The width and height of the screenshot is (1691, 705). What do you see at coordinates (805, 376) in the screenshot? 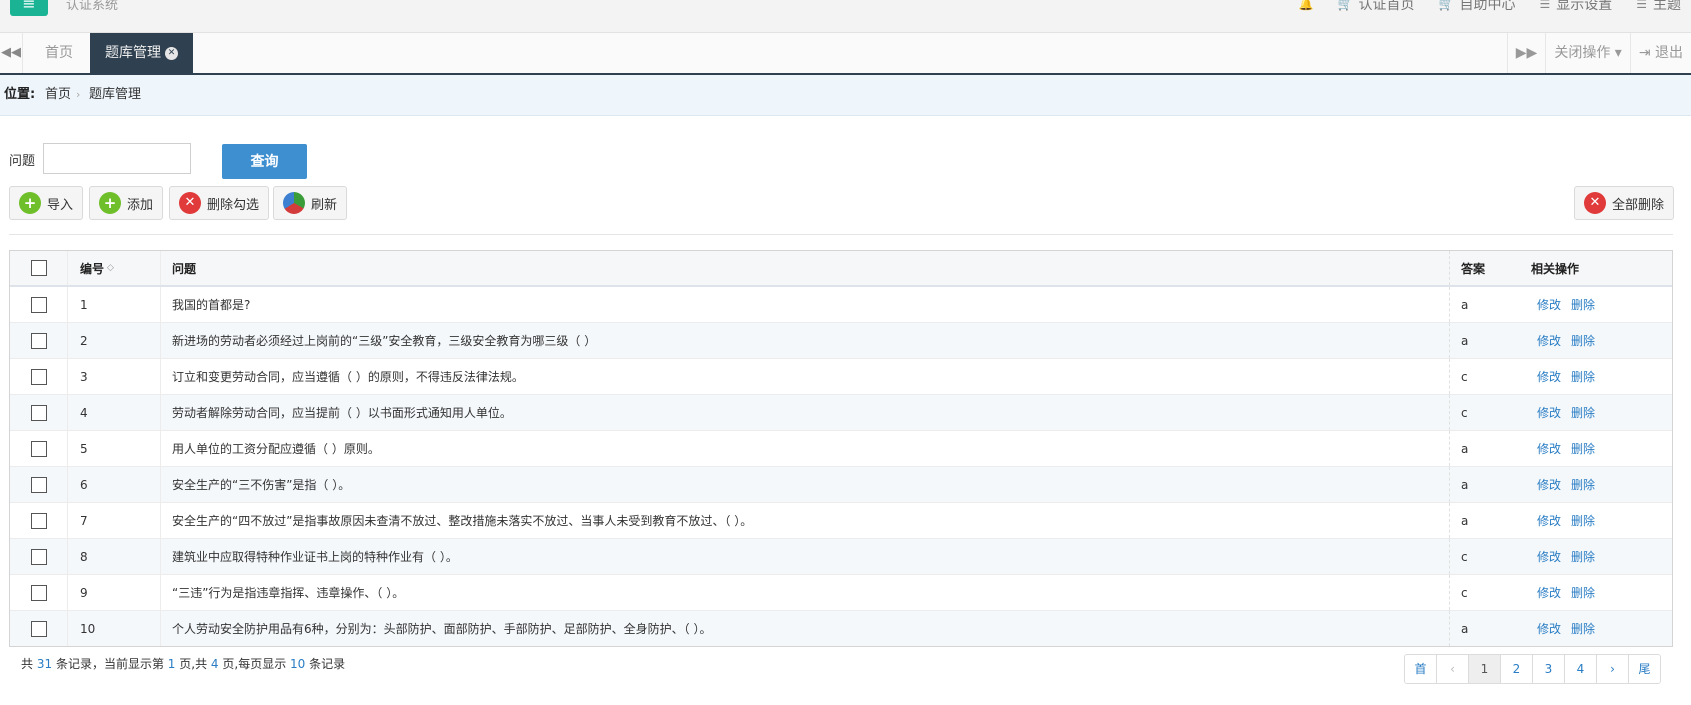
I see `row-question: 订立和变更劳动合同，应当遵循（ ）的原则，不得违反法律法规。` at bounding box center [805, 376].